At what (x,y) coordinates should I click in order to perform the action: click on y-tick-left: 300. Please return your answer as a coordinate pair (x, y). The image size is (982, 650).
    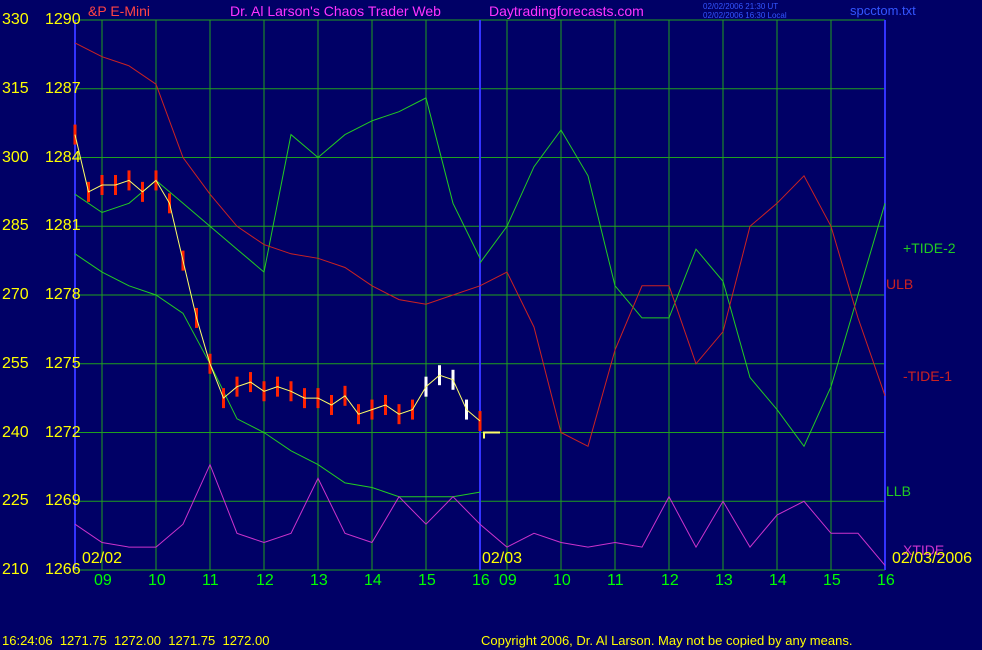
    Looking at the image, I should click on (15, 157).